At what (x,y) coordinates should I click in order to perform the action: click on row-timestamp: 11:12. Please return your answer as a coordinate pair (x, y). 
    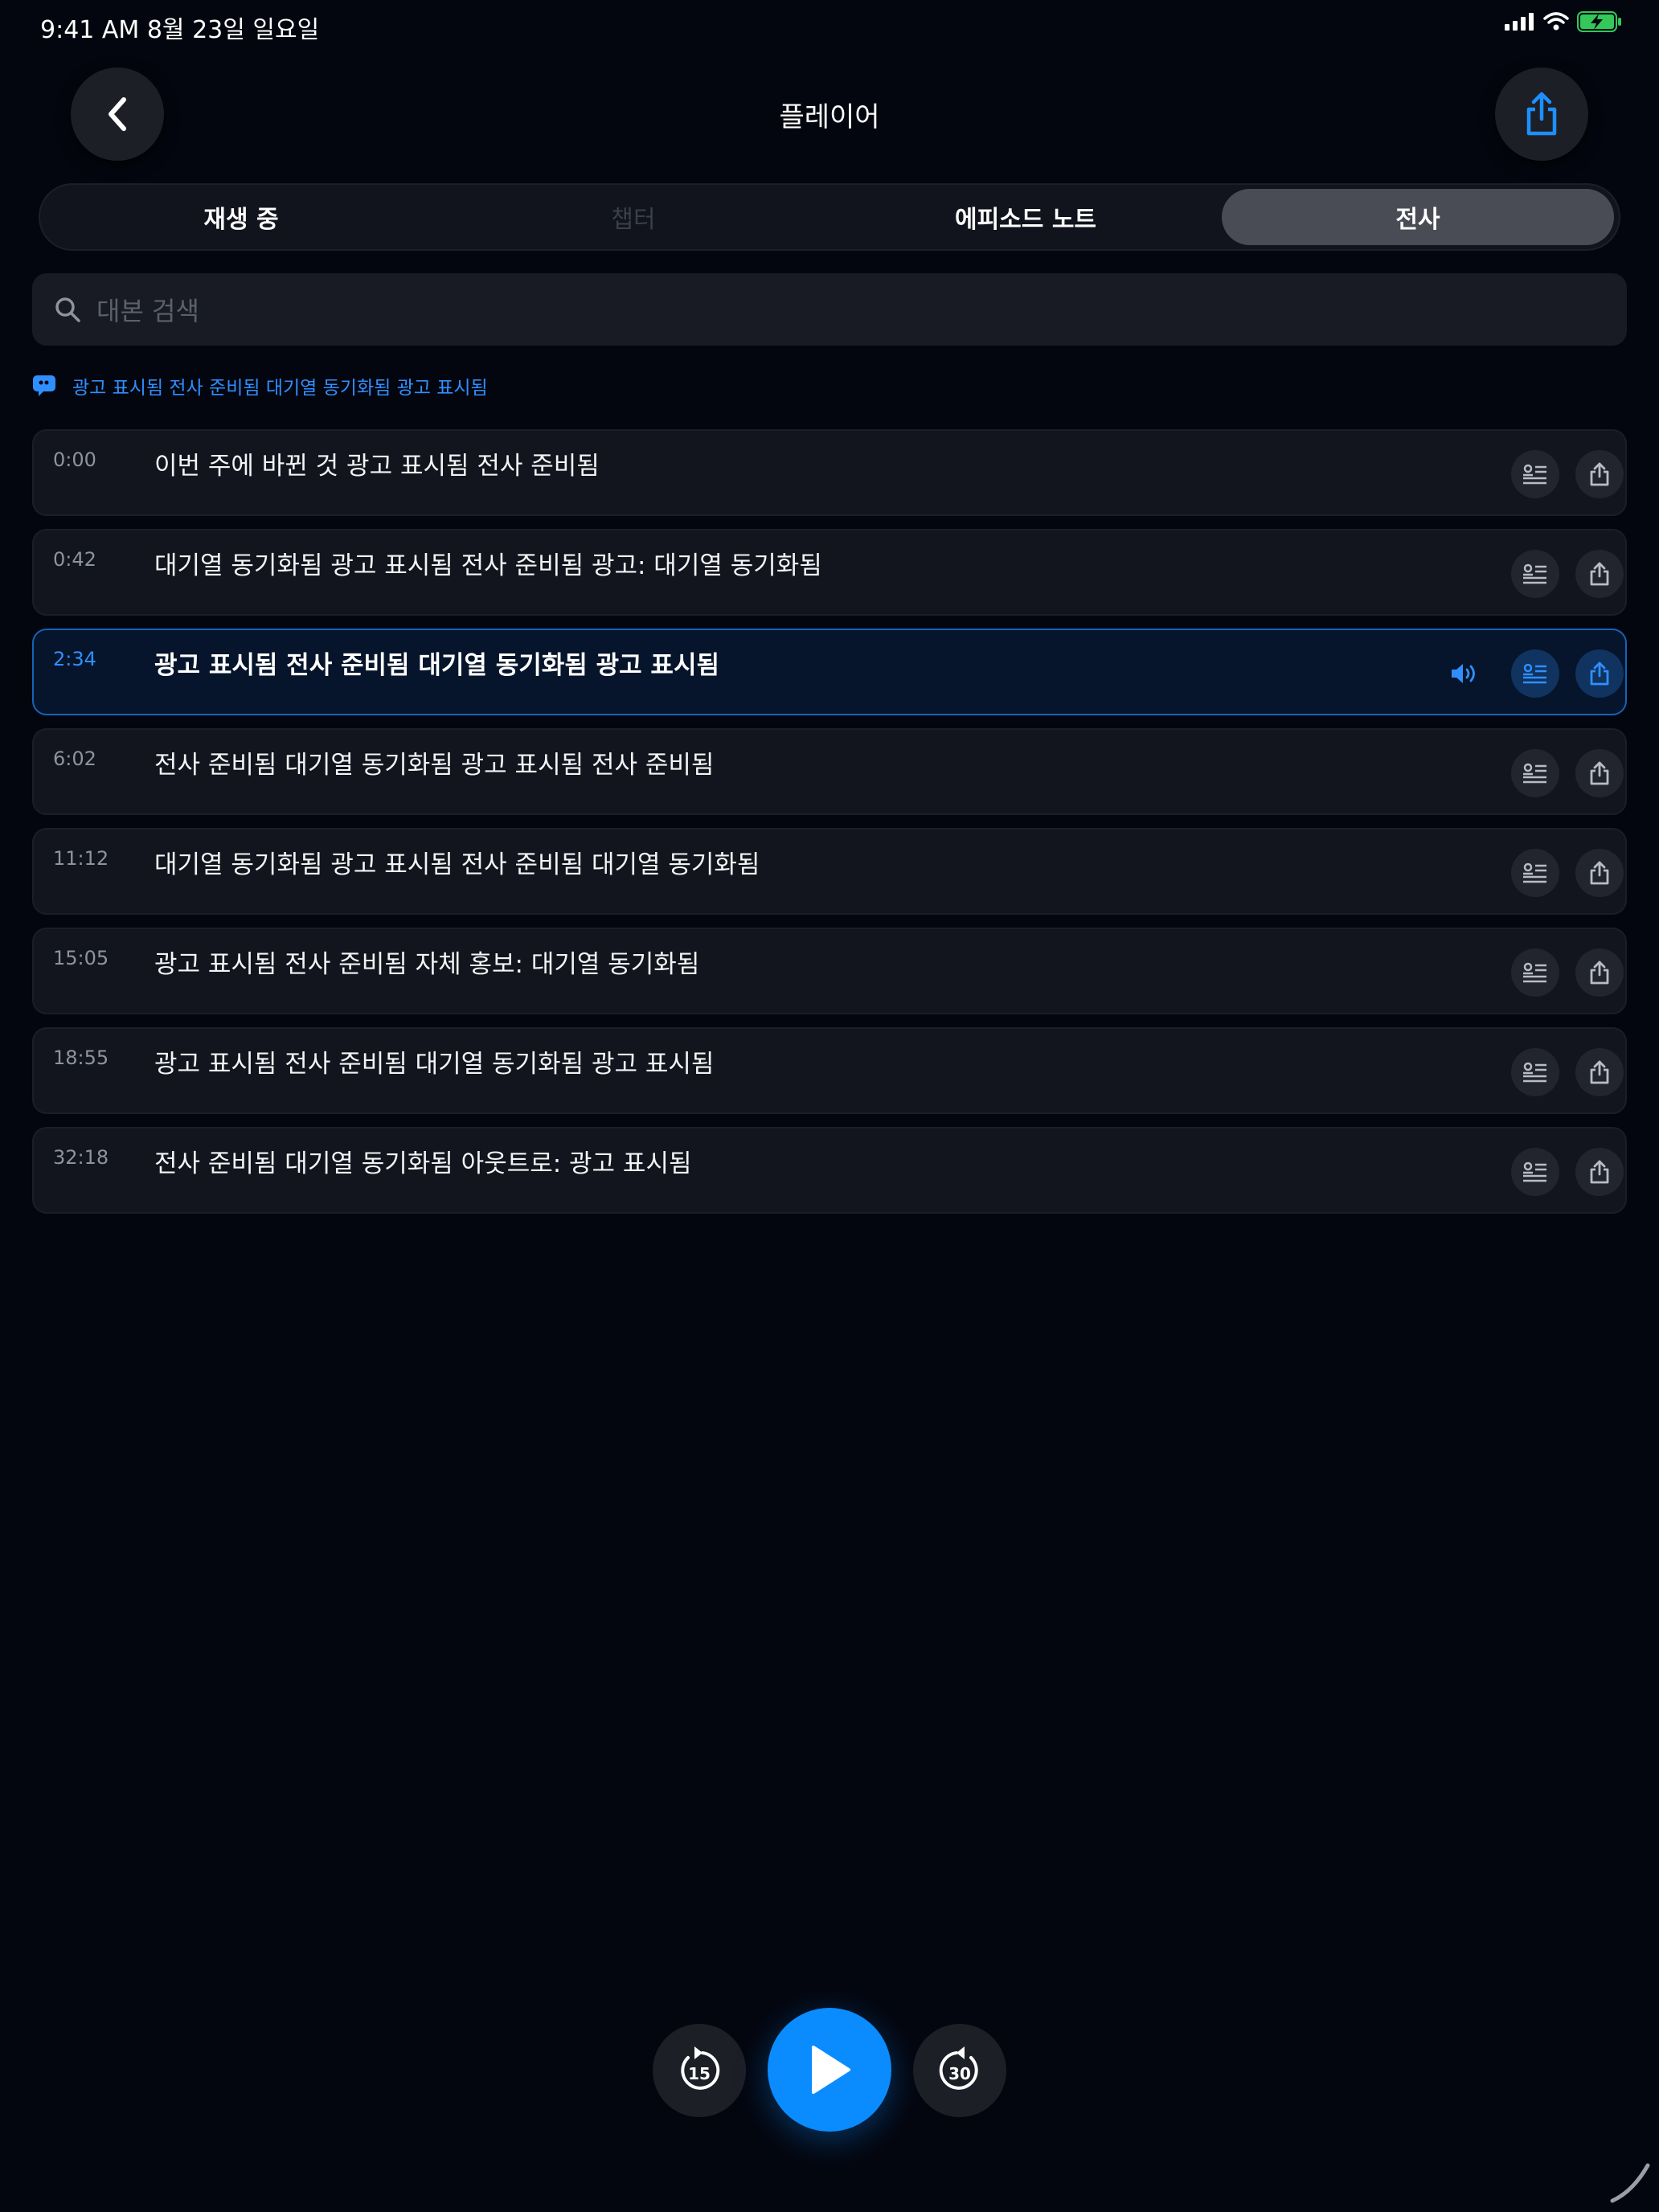
    Looking at the image, I should click on (81, 858).